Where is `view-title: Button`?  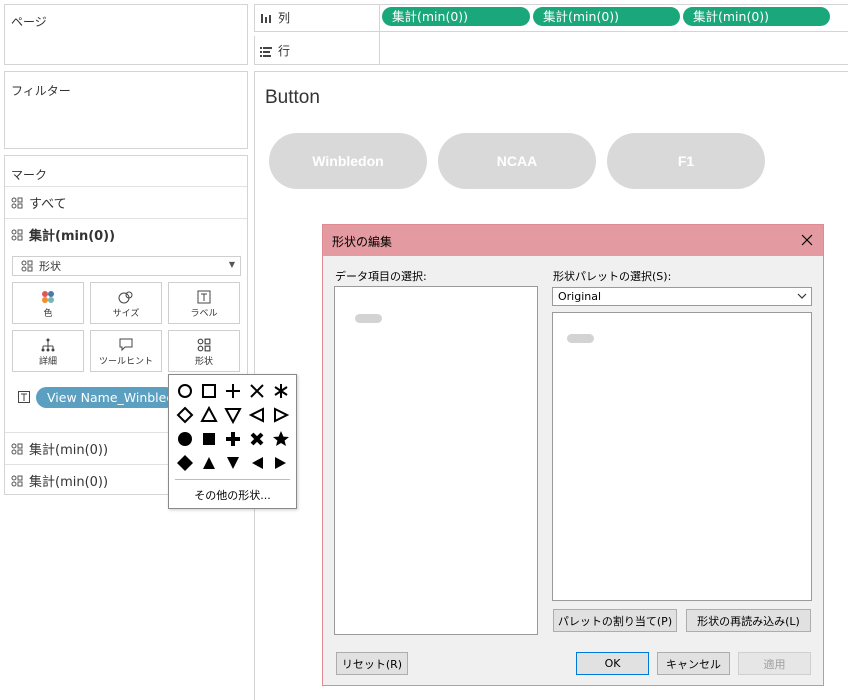
view-title: Button is located at coordinates (292, 97).